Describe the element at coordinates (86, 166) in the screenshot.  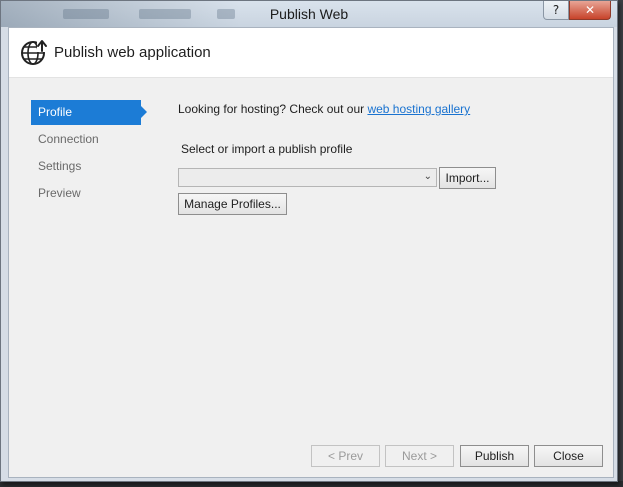
I see `nav-item-settings: Settings` at that location.